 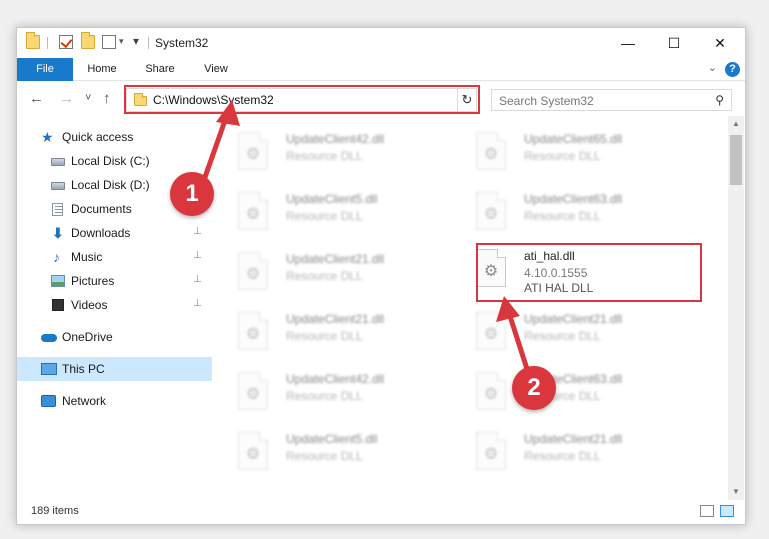 I want to click on customize-dropdown-icon: ▾, so click(x=121, y=41).